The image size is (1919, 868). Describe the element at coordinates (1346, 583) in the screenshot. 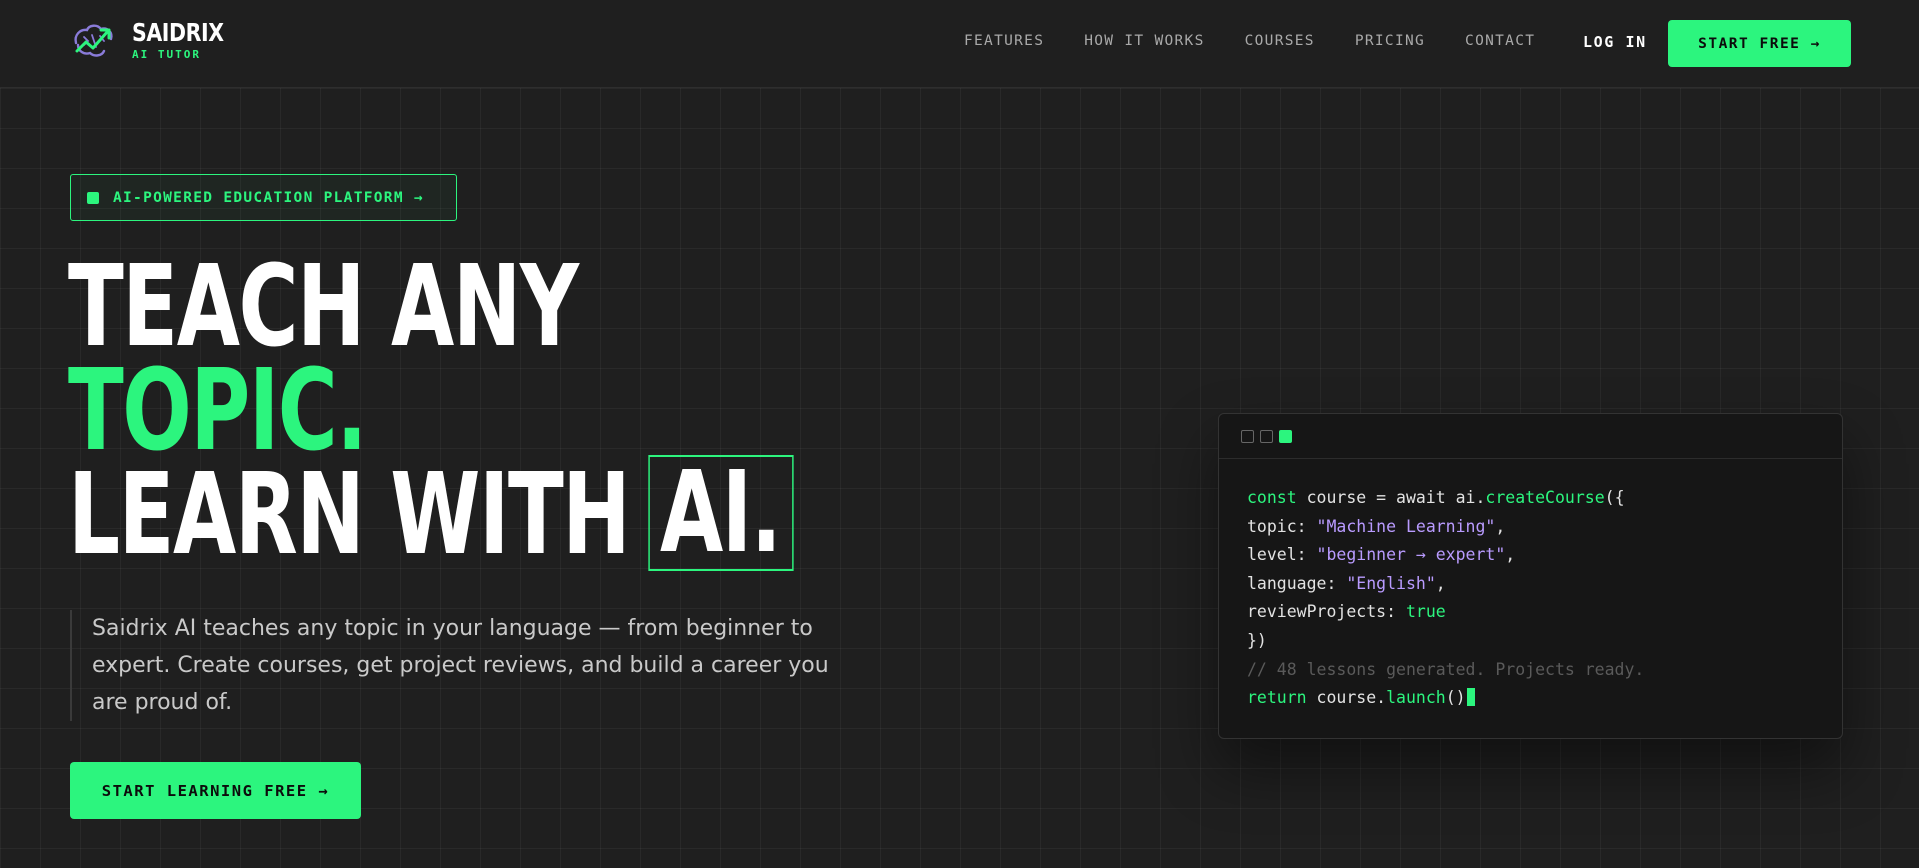

I see `code-line: language: "English",` at that location.